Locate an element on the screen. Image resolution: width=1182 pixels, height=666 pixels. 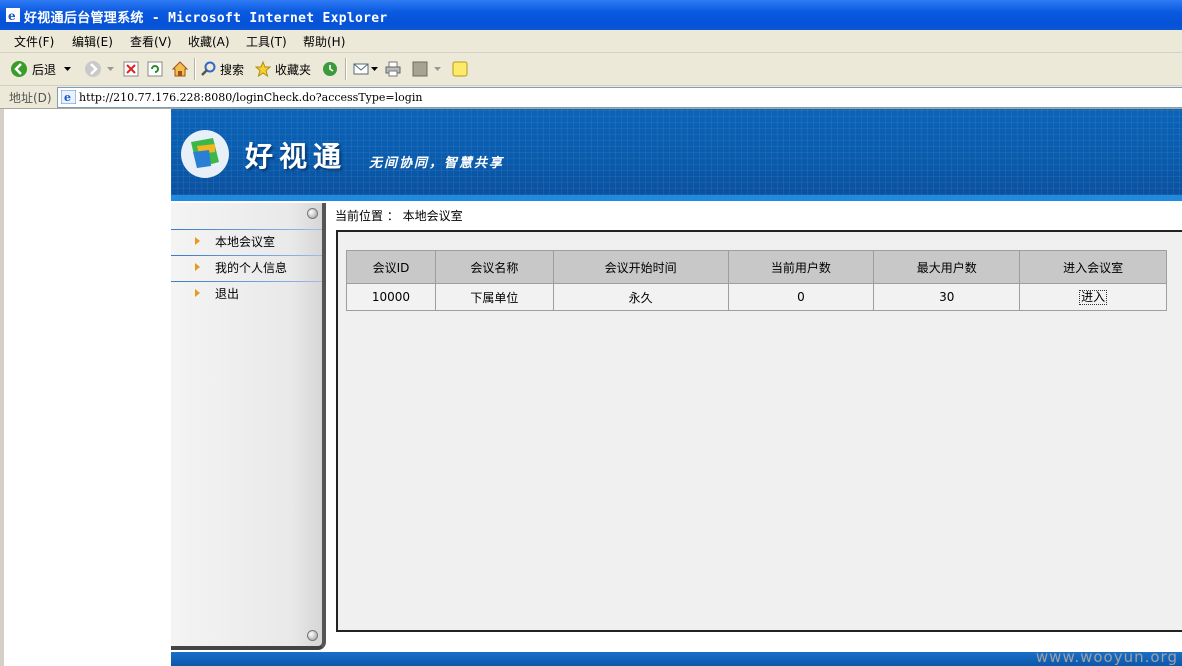
edit-button is located at coordinates (426, 69).